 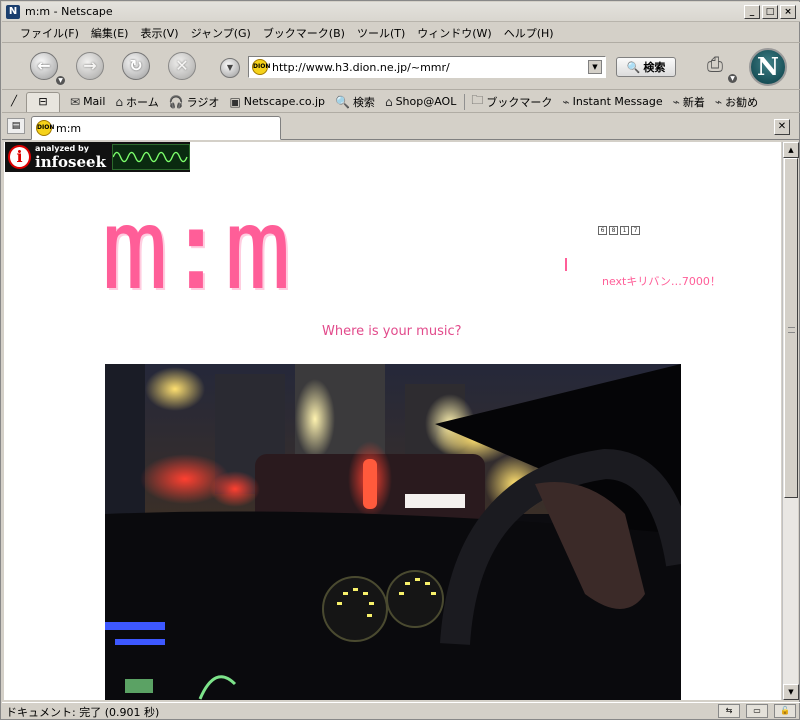 I want to click on infoseek-big-text: infoseek, so click(x=70, y=161).